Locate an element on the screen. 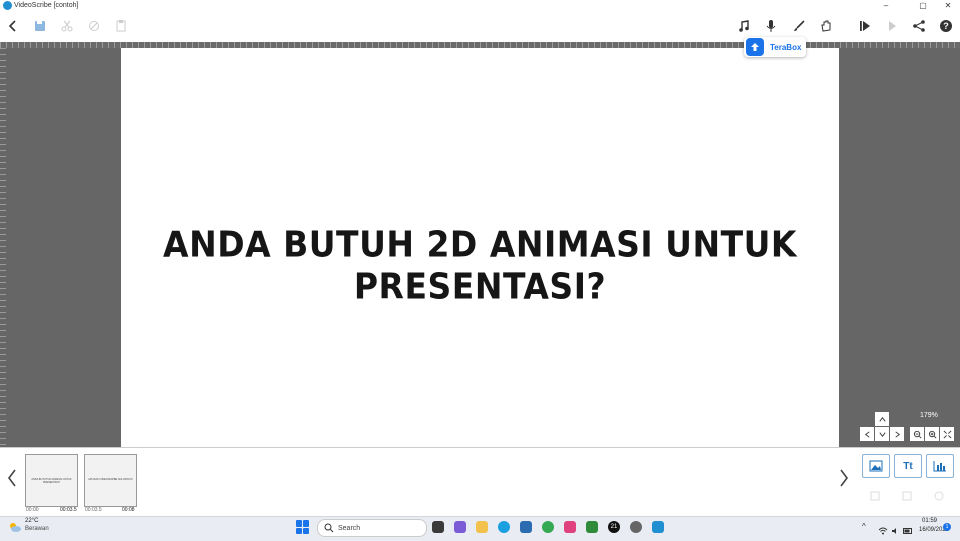 This screenshot has height=541, width=960. add-image-button is located at coordinates (876, 466).